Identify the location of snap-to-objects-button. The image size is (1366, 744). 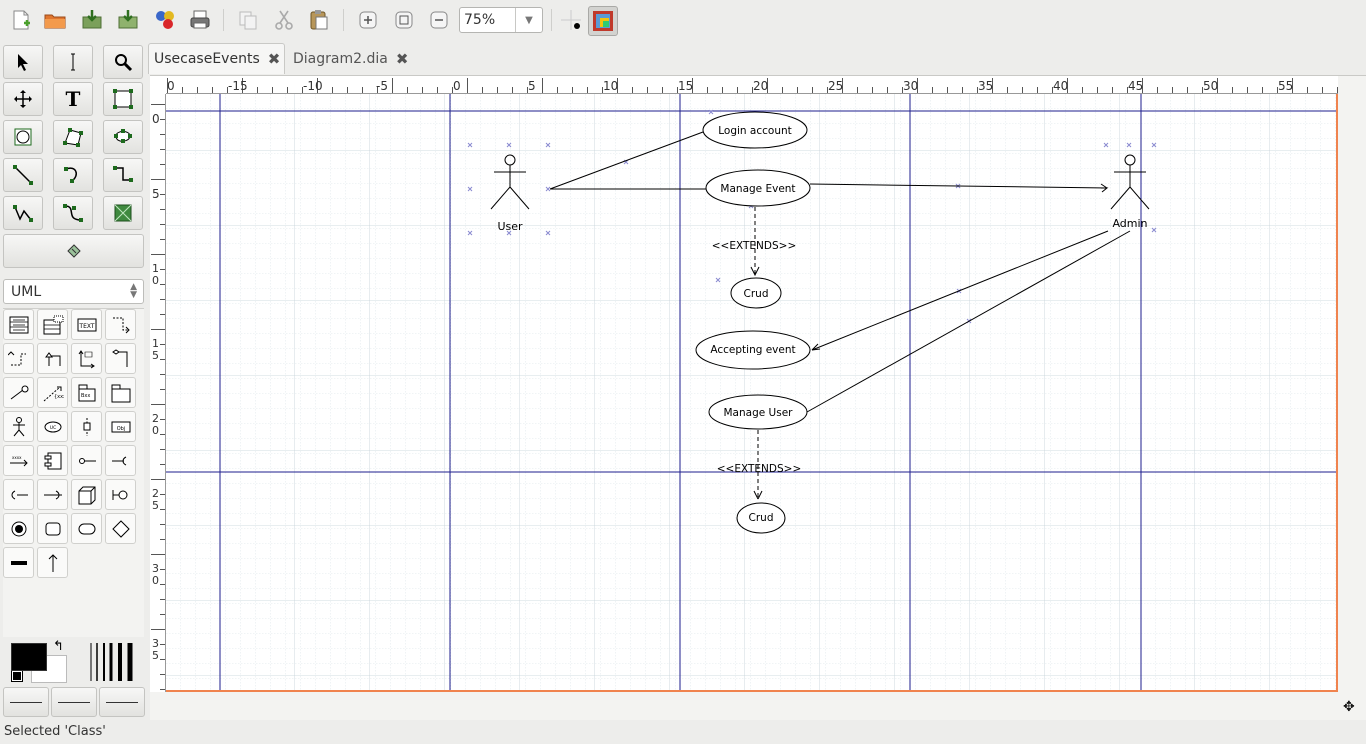
(603, 21).